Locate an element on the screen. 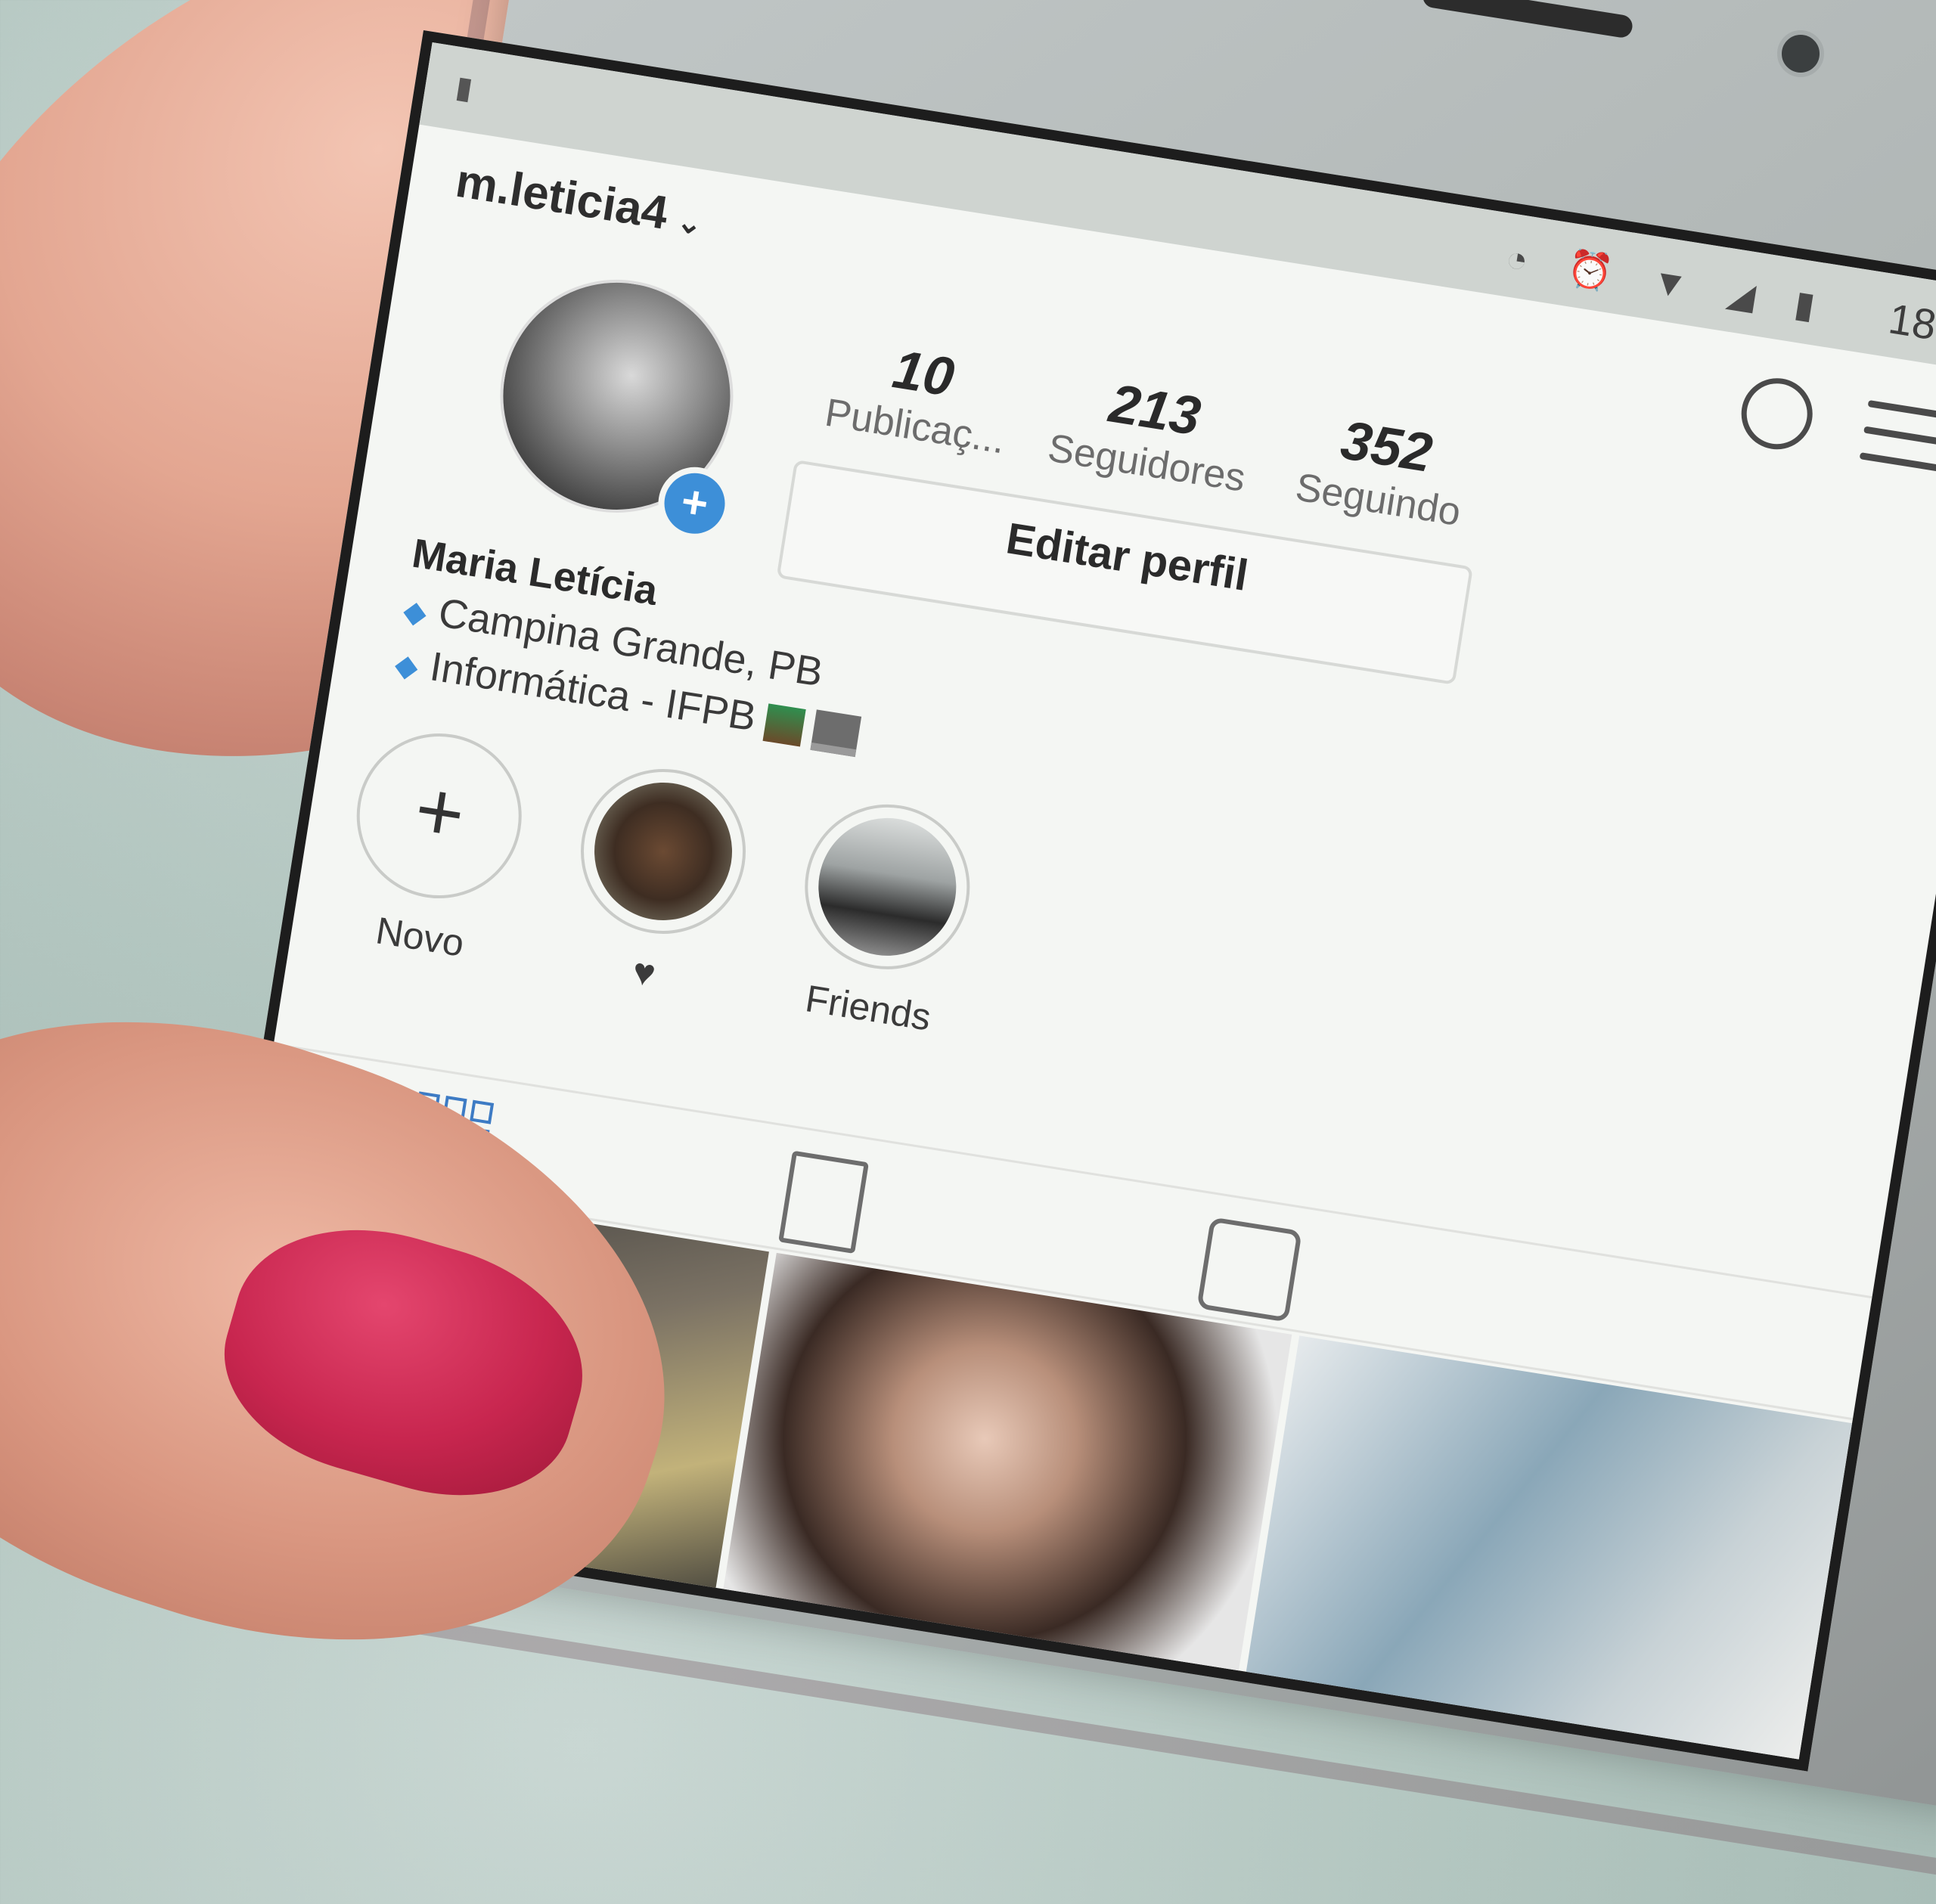  highlight-ring: + is located at coordinates (439, 815).